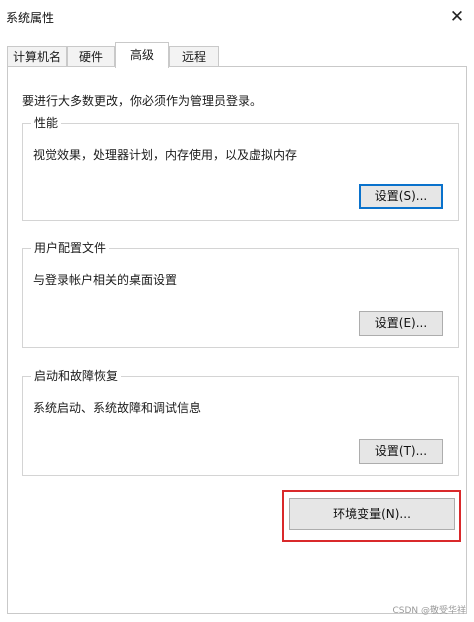  I want to click on tab-hardware: 硬件, so click(91, 56).